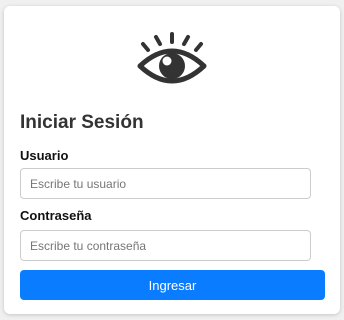 This screenshot has width=344, height=320. Describe the element at coordinates (44, 155) in the screenshot. I see `username-label: Usuario` at that location.